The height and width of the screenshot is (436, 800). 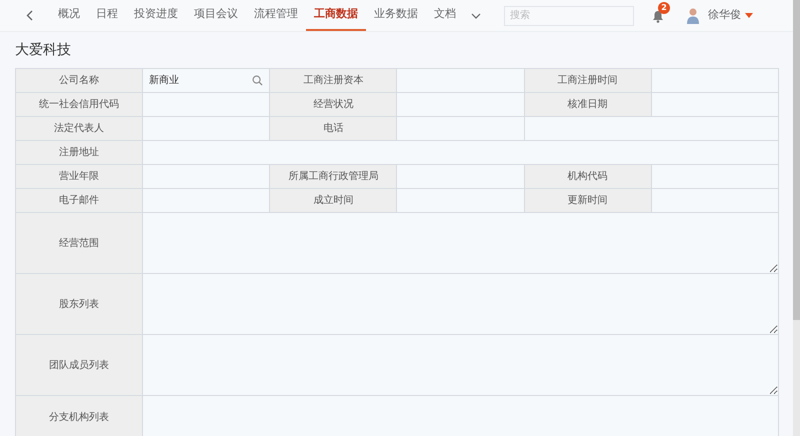 I want to click on field-label: 电话, so click(x=334, y=129).